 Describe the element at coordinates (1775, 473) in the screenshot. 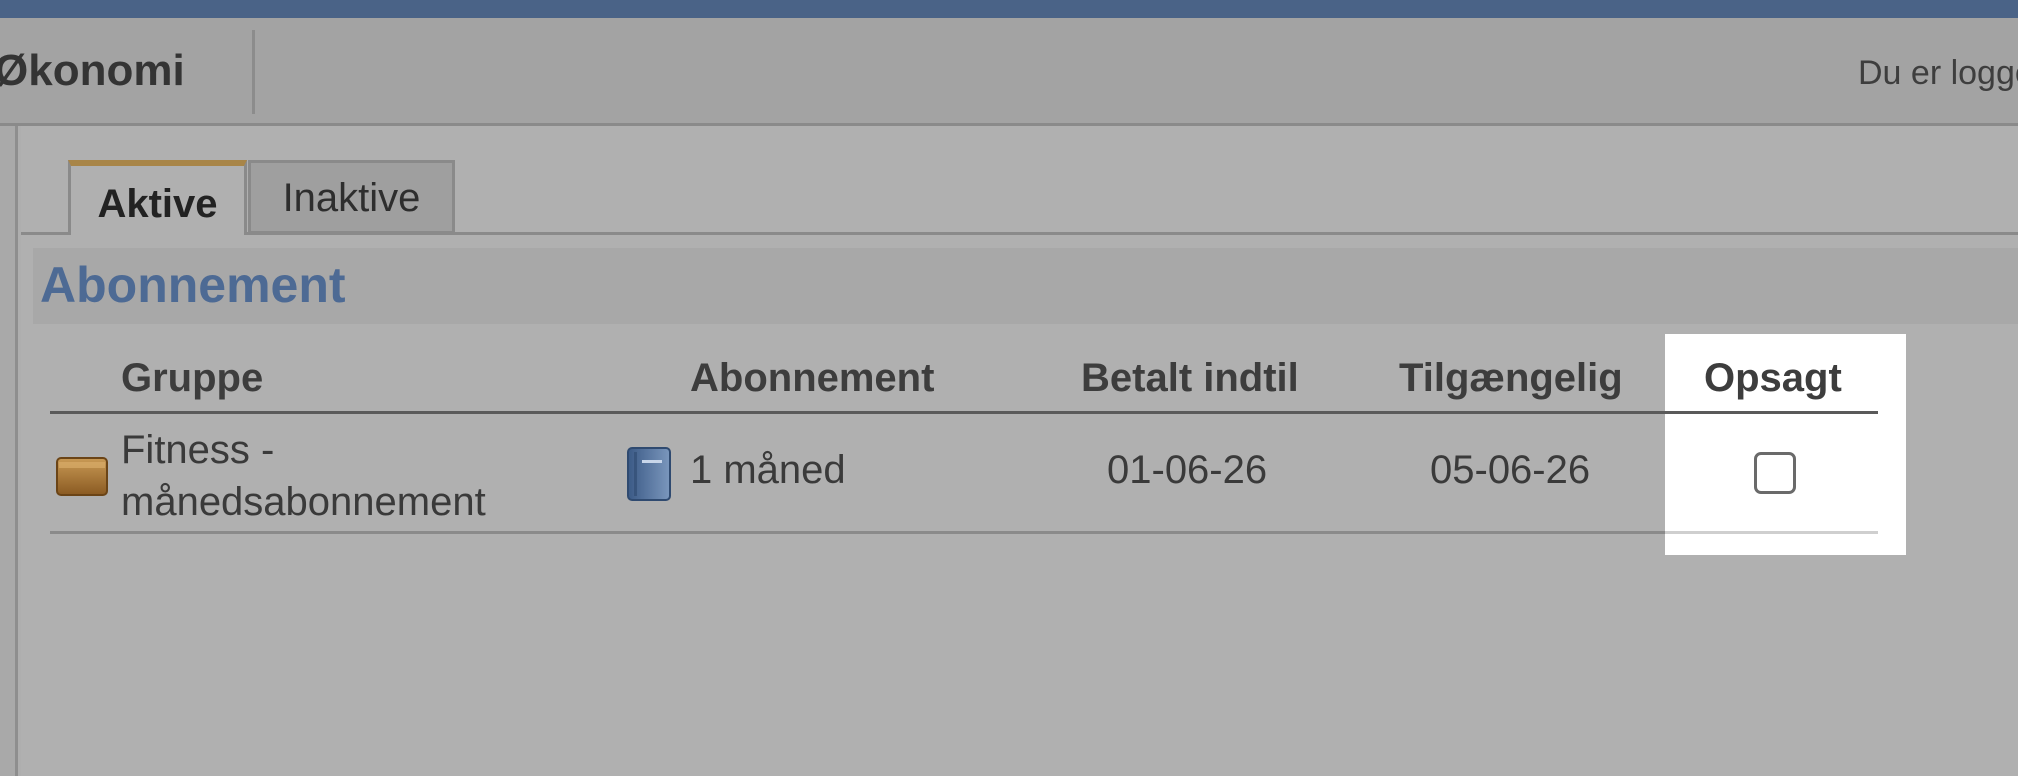

I see `opsagt-checkbox` at that location.